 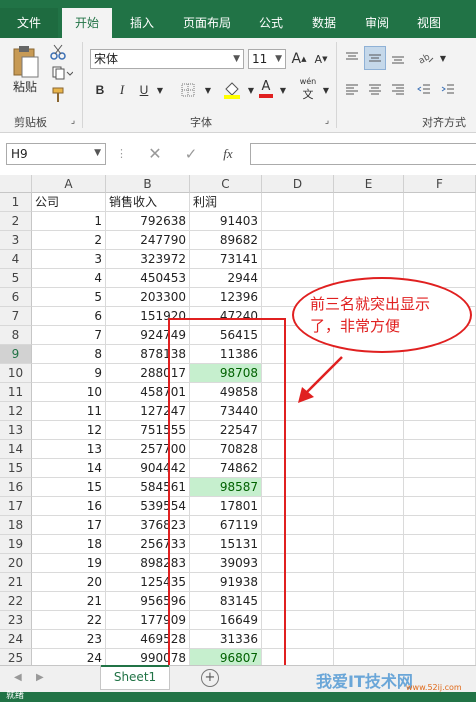 I want to click on add-sheet-button: +, so click(x=210, y=678).